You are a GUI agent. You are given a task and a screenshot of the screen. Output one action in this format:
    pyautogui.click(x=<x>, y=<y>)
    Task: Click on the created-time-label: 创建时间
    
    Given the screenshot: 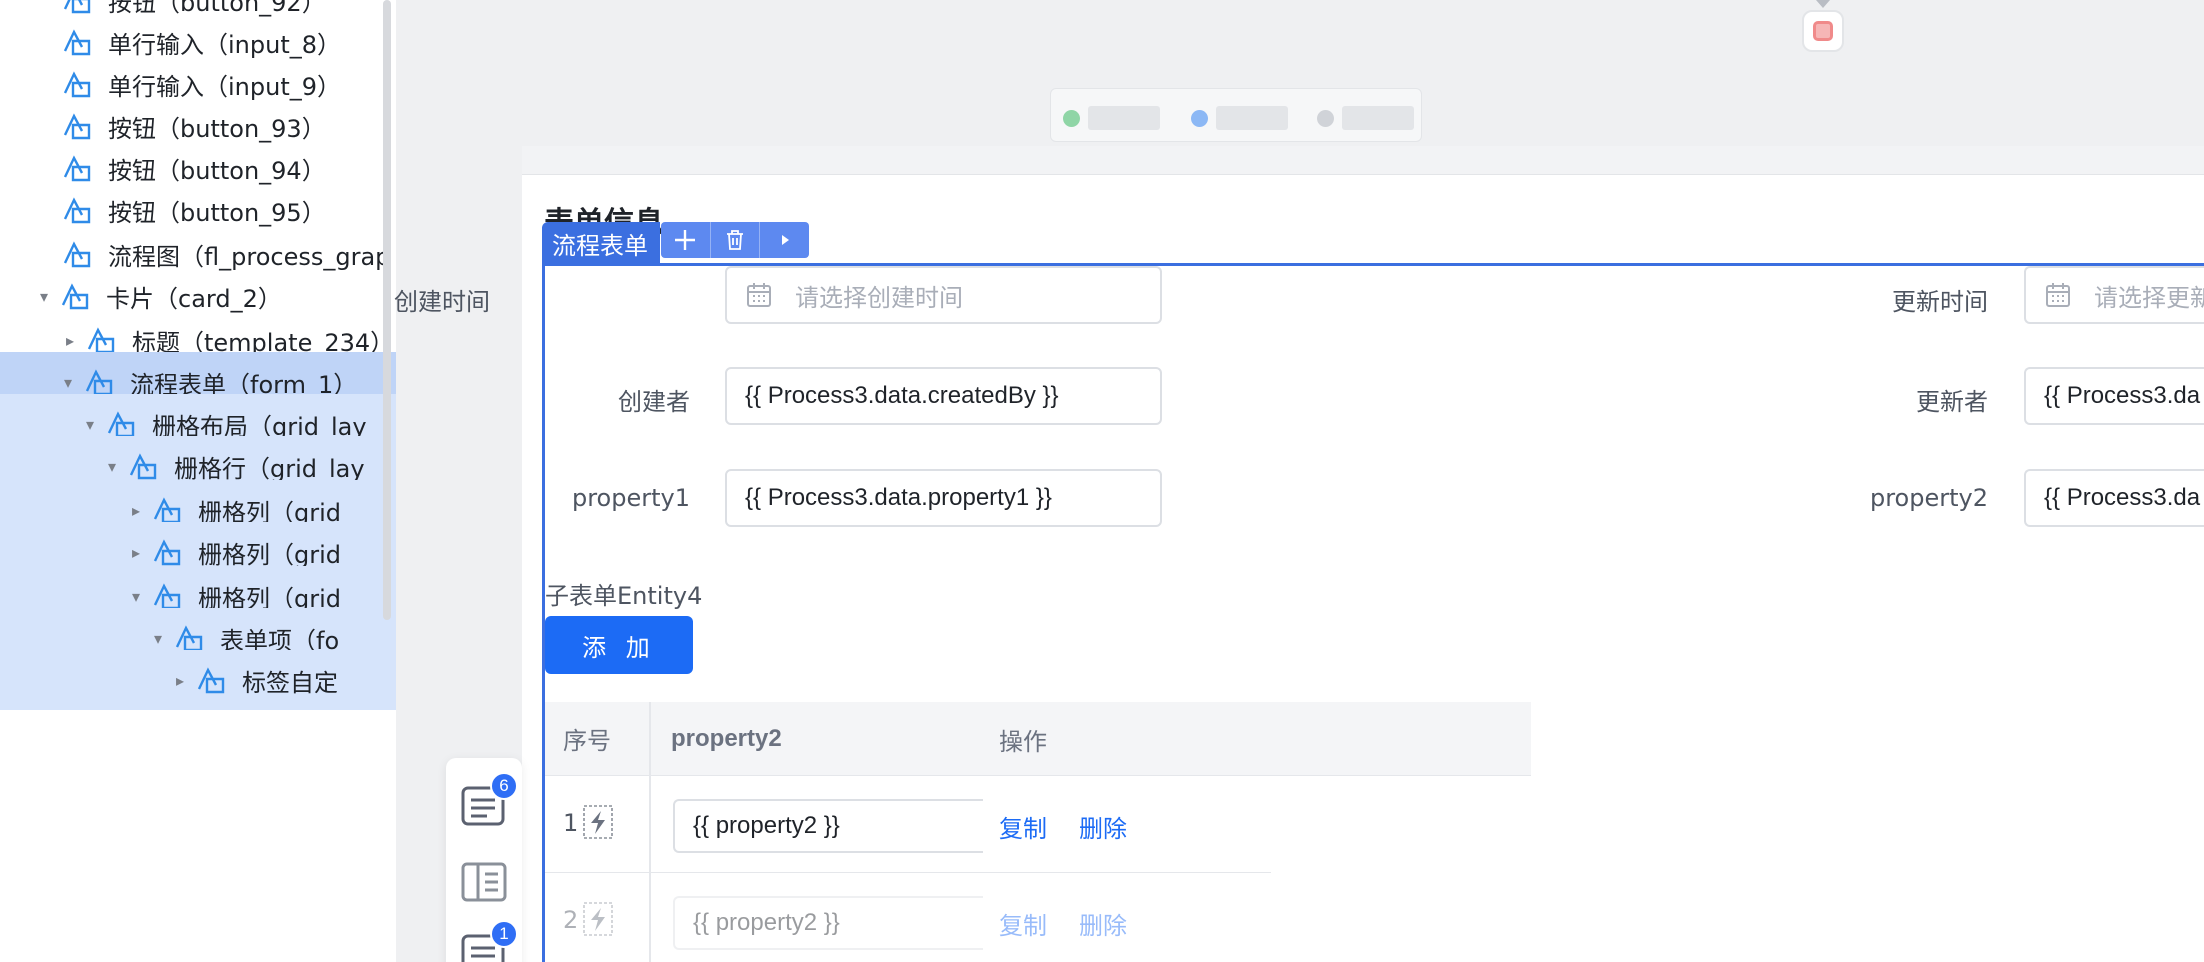 What is the action you would take?
    pyautogui.click(x=442, y=302)
    